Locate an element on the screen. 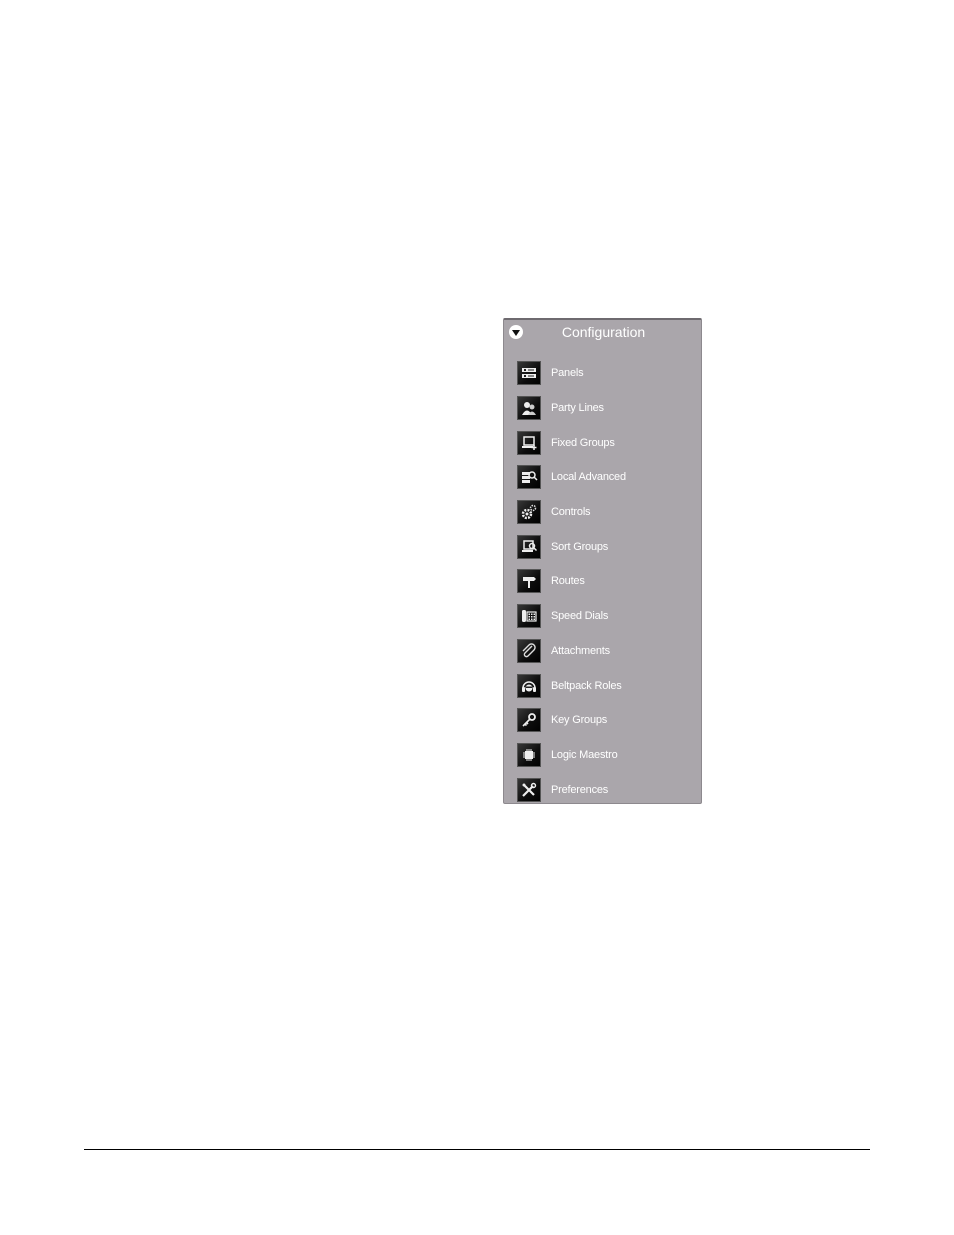  menu-item-controls: Controls is located at coordinates (602, 512).